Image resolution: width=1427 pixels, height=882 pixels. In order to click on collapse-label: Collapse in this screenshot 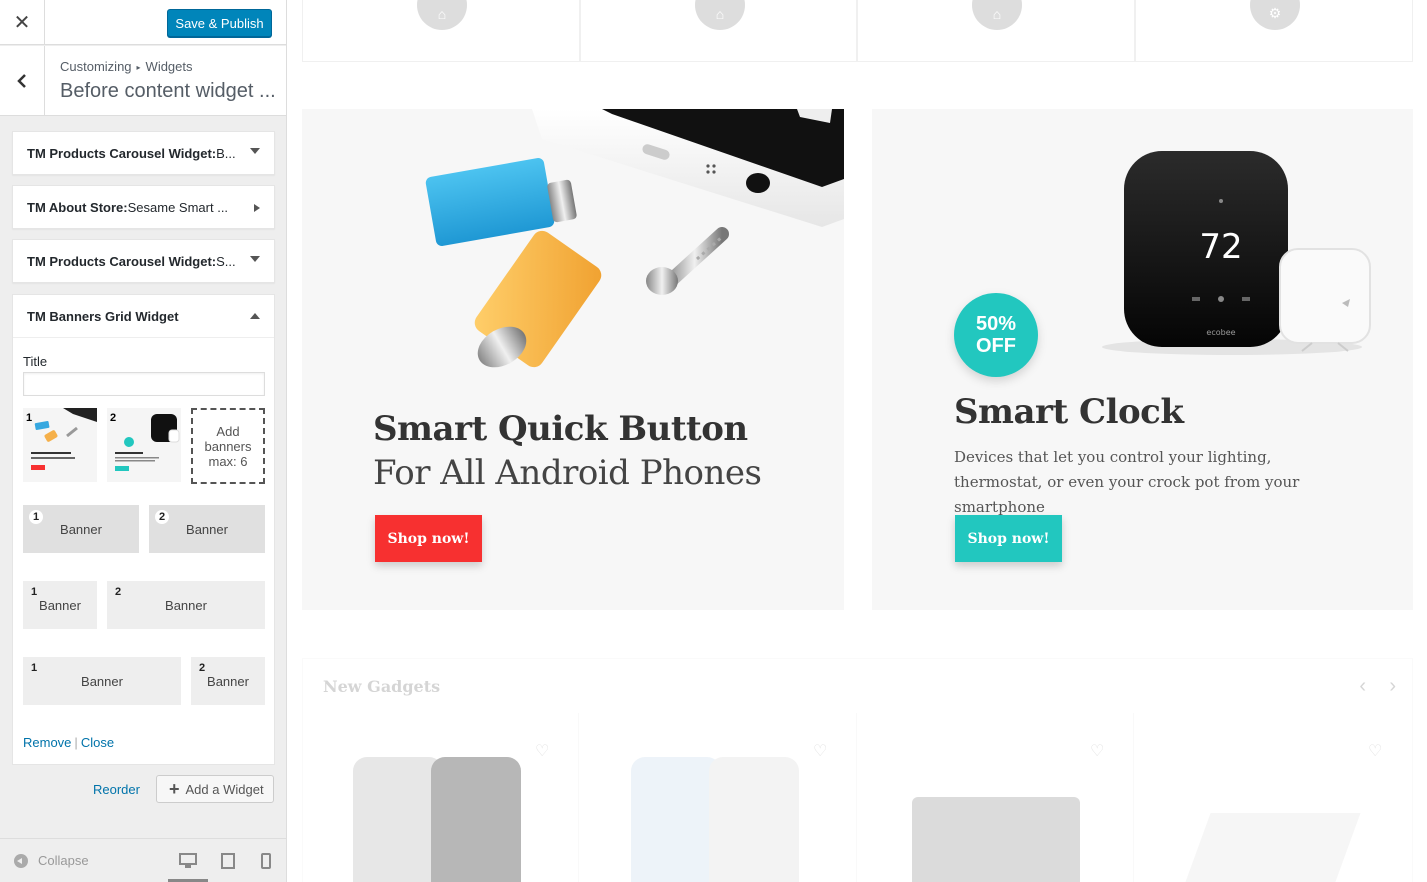, I will do `click(63, 860)`.